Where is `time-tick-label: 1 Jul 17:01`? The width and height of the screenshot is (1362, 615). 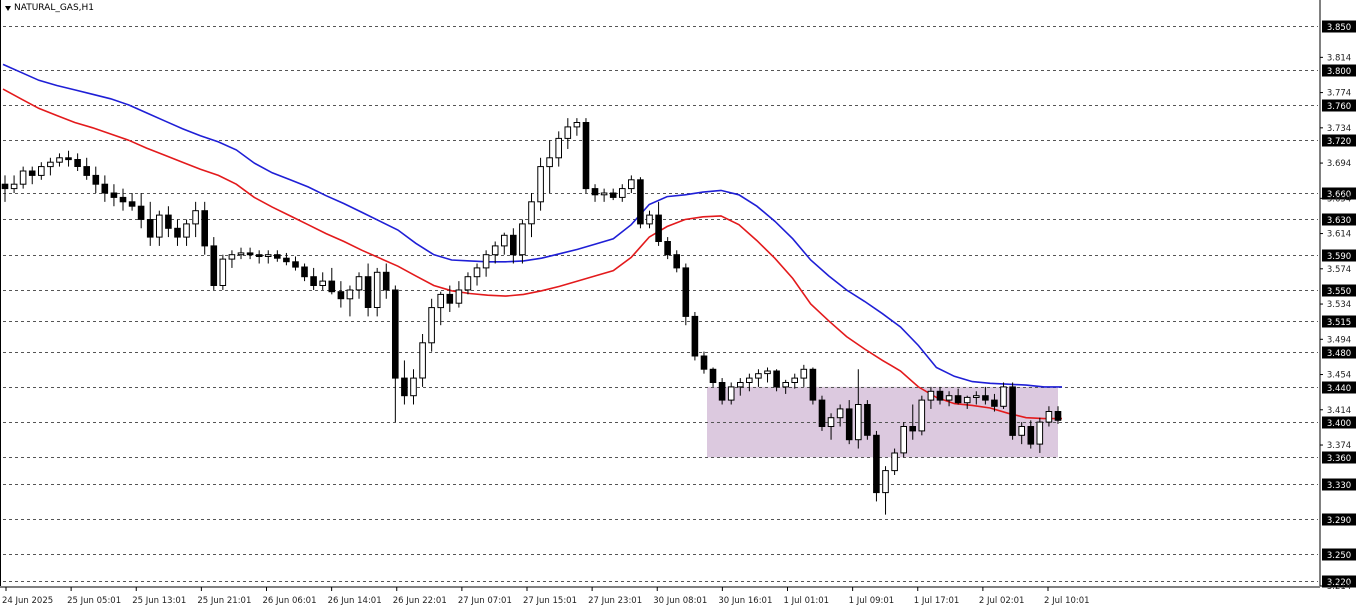
time-tick-label: 1 Jul 17:01 is located at coordinates (937, 601).